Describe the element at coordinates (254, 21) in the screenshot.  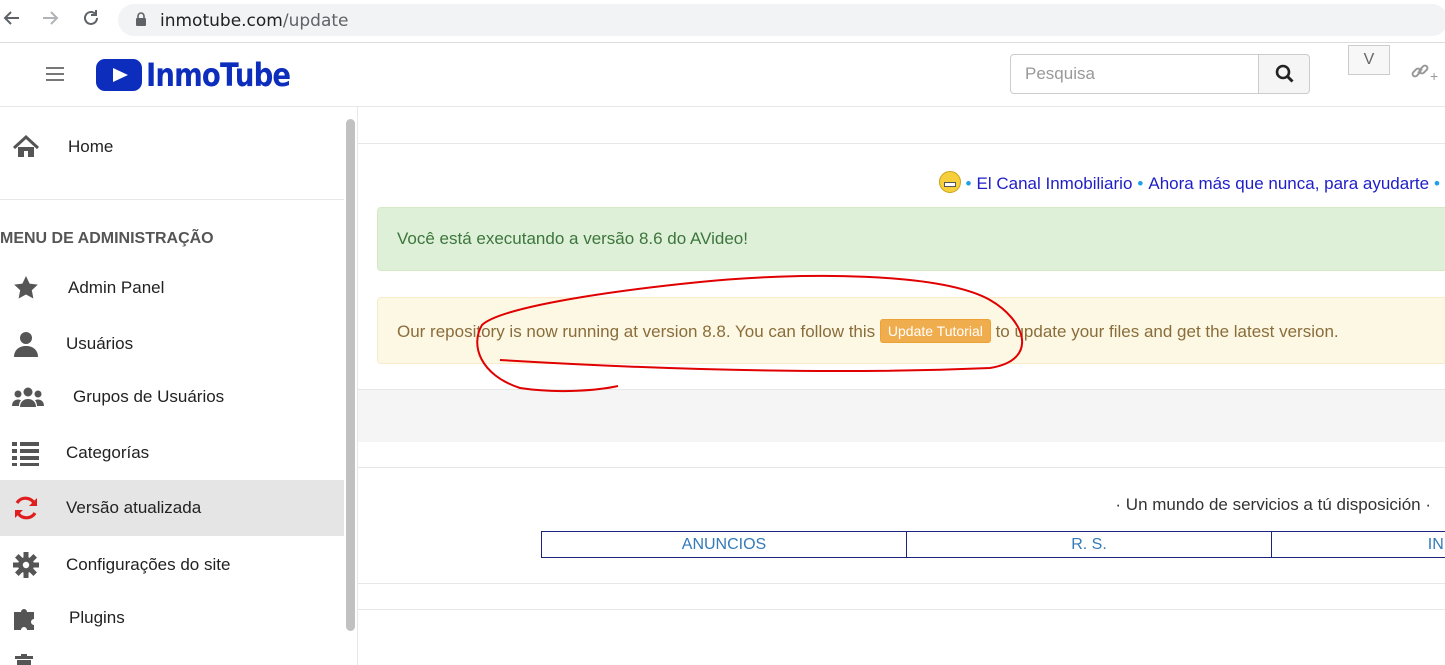
I see `url-text: inmotube.com/update` at that location.